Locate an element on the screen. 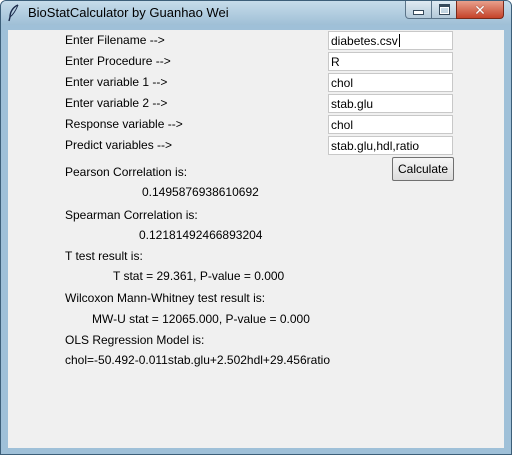  maximize-button is located at coordinates (444, 10).